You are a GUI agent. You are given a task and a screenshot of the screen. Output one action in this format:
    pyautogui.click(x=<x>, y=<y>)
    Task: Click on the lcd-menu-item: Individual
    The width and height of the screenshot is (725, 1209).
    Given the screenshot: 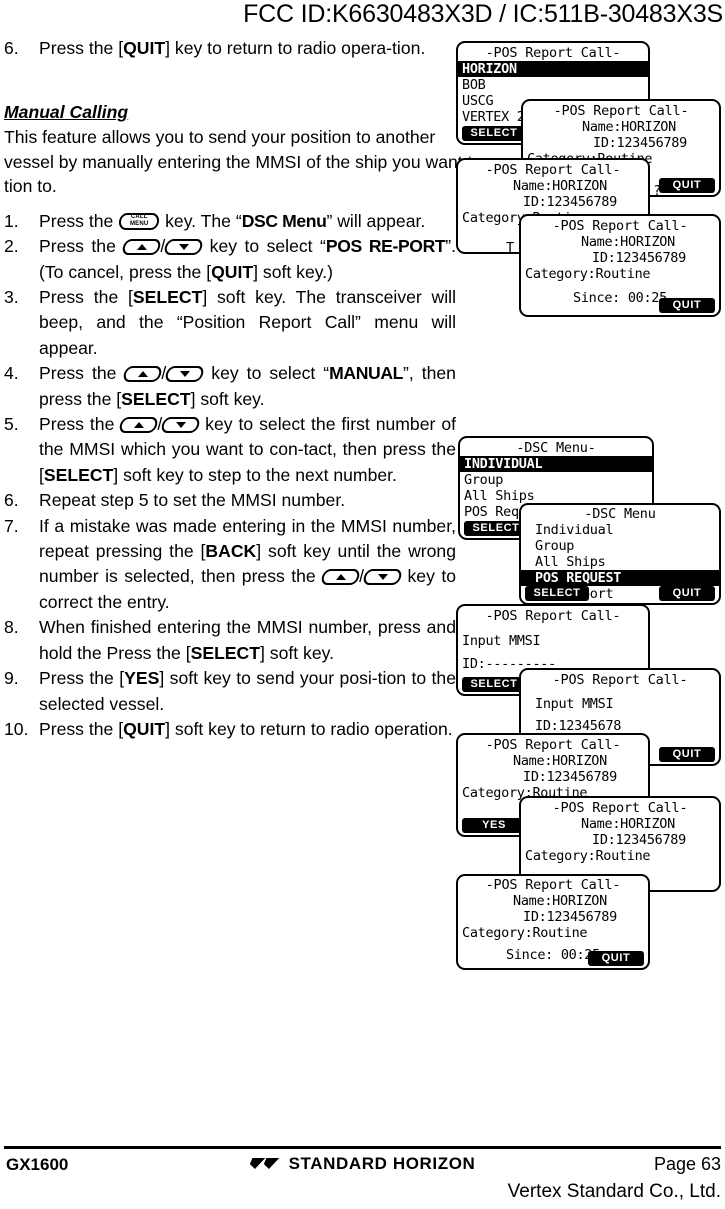 What is the action you would take?
    pyautogui.click(x=620, y=530)
    